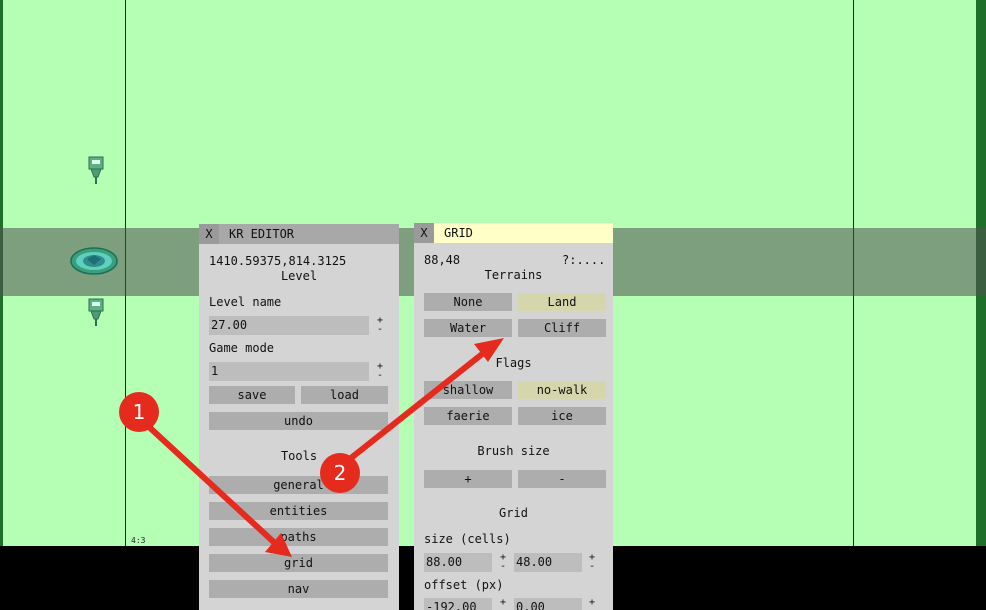 This screenshot has width=986, height=610. What do you see at coordinates (513, 363) in the screenshot?
I see `section-flags: Flags` at bounding box center [513, 363].